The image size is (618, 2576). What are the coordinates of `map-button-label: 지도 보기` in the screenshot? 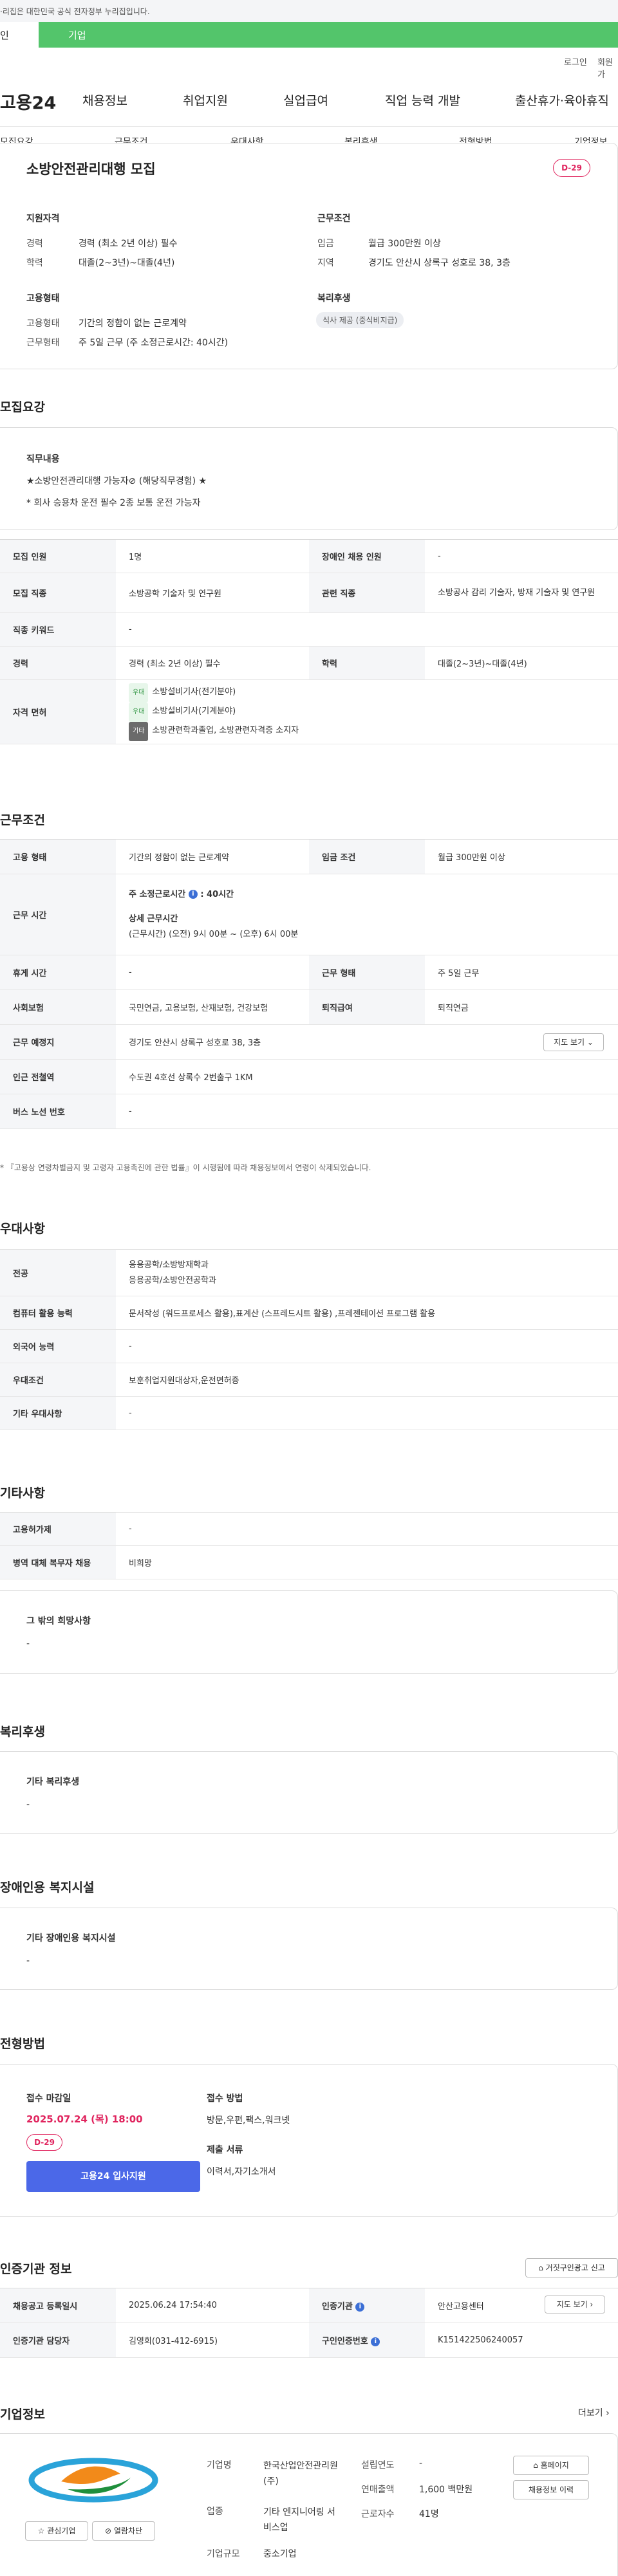 It's located at (569, 1042).